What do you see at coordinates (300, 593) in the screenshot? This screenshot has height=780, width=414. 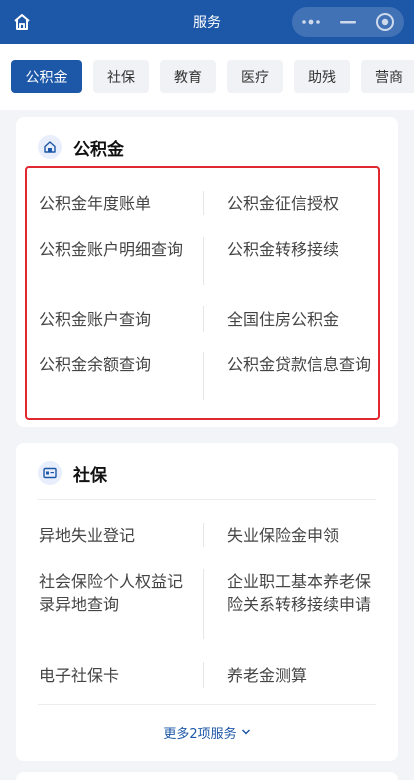 I see `service-item: 企业职工基本养老保险关系转移接续申请` at bounding box center [300, 593].